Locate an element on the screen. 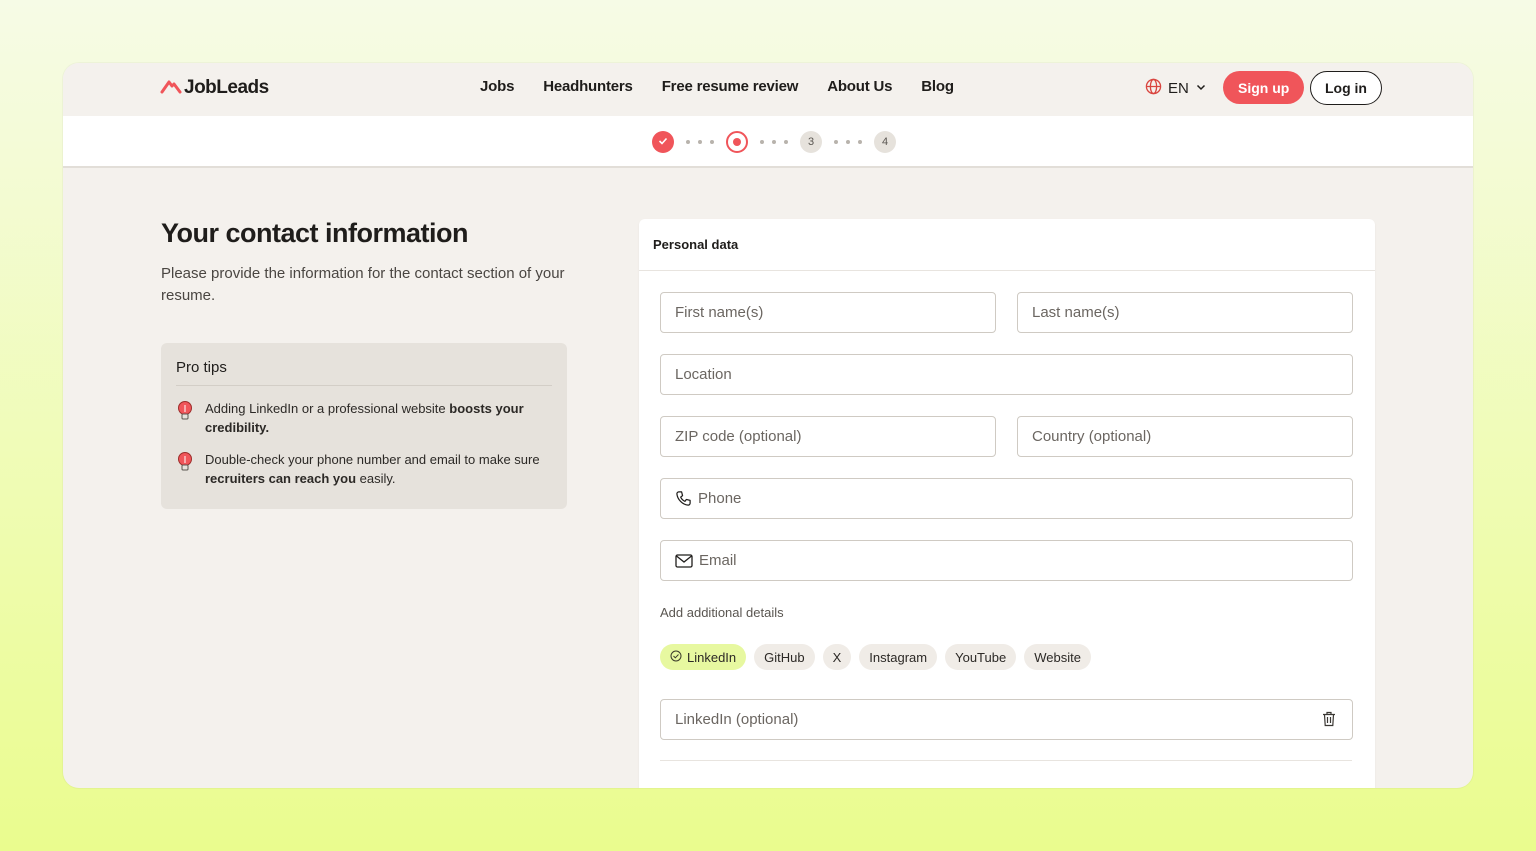 The image size is (1536, 851). step-3: 3 is located at coordinates (811, 142).